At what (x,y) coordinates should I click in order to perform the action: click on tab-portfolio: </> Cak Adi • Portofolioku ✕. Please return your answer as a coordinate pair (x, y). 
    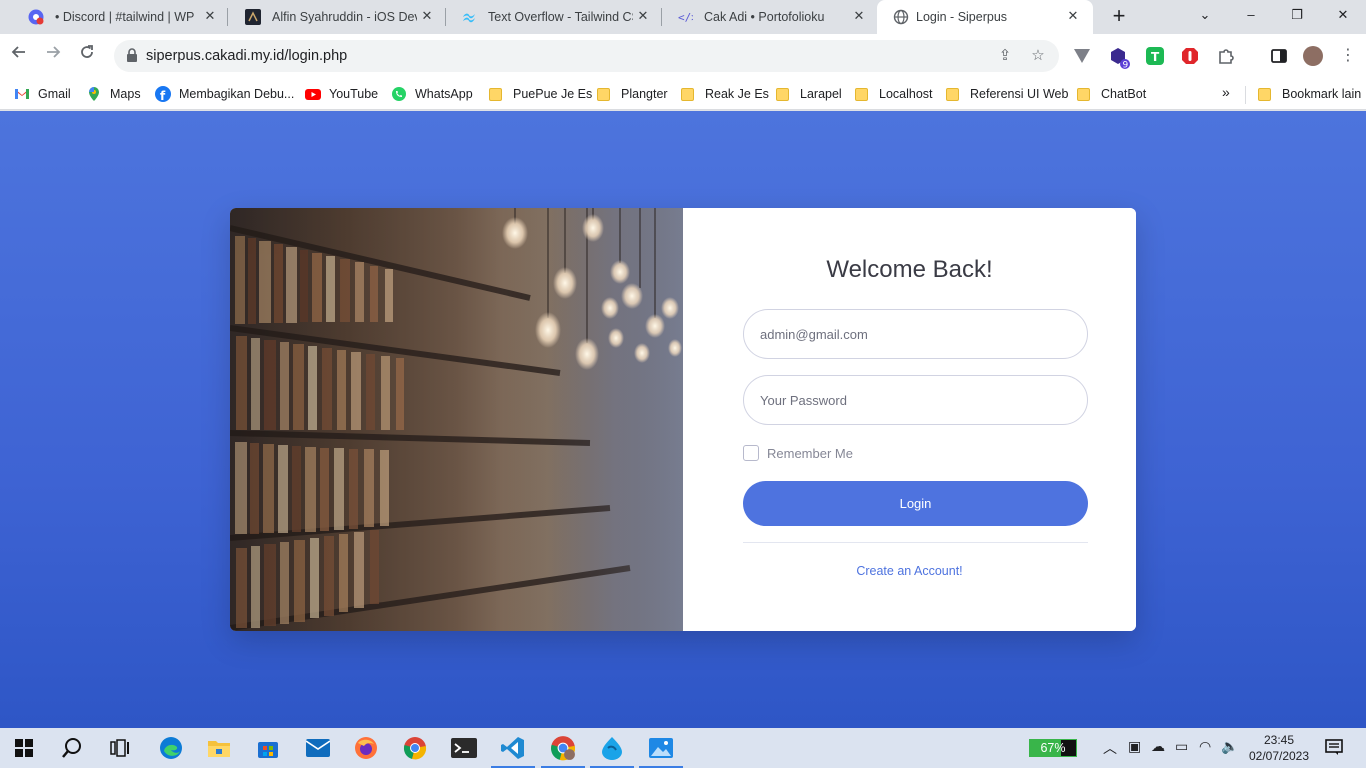
    Looking at the image, I should click on (763, 17).